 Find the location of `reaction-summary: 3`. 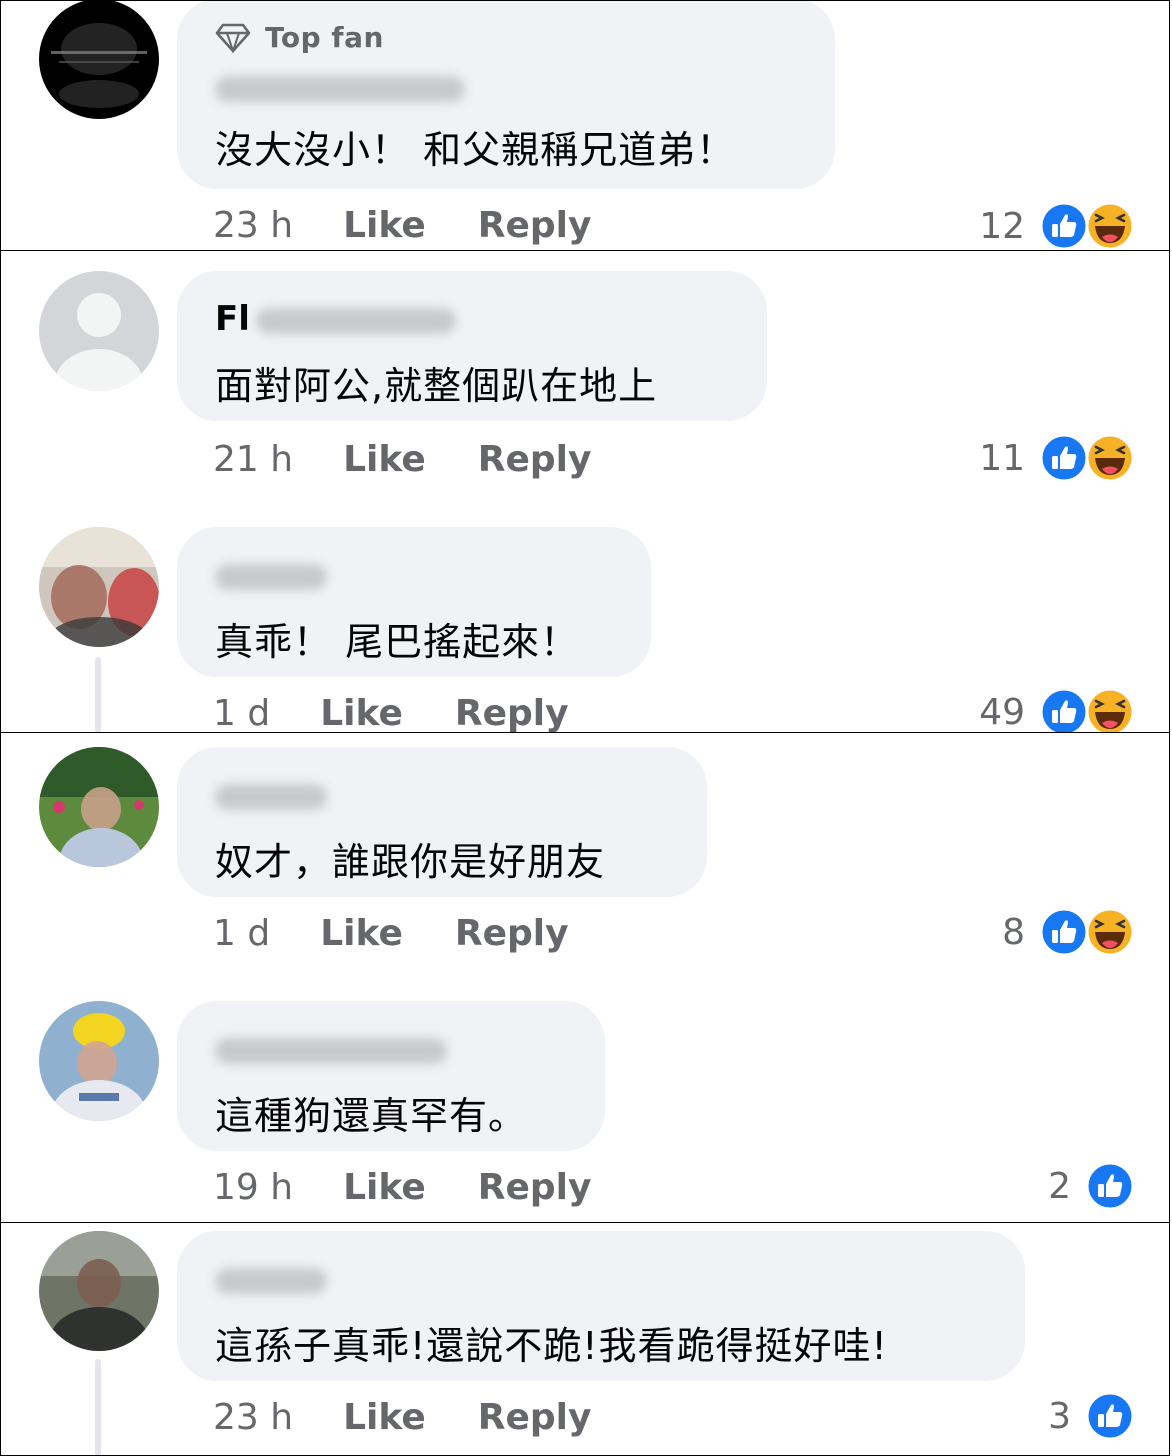

reaction-summary: 3 is located at coordinates (1091, 1416).